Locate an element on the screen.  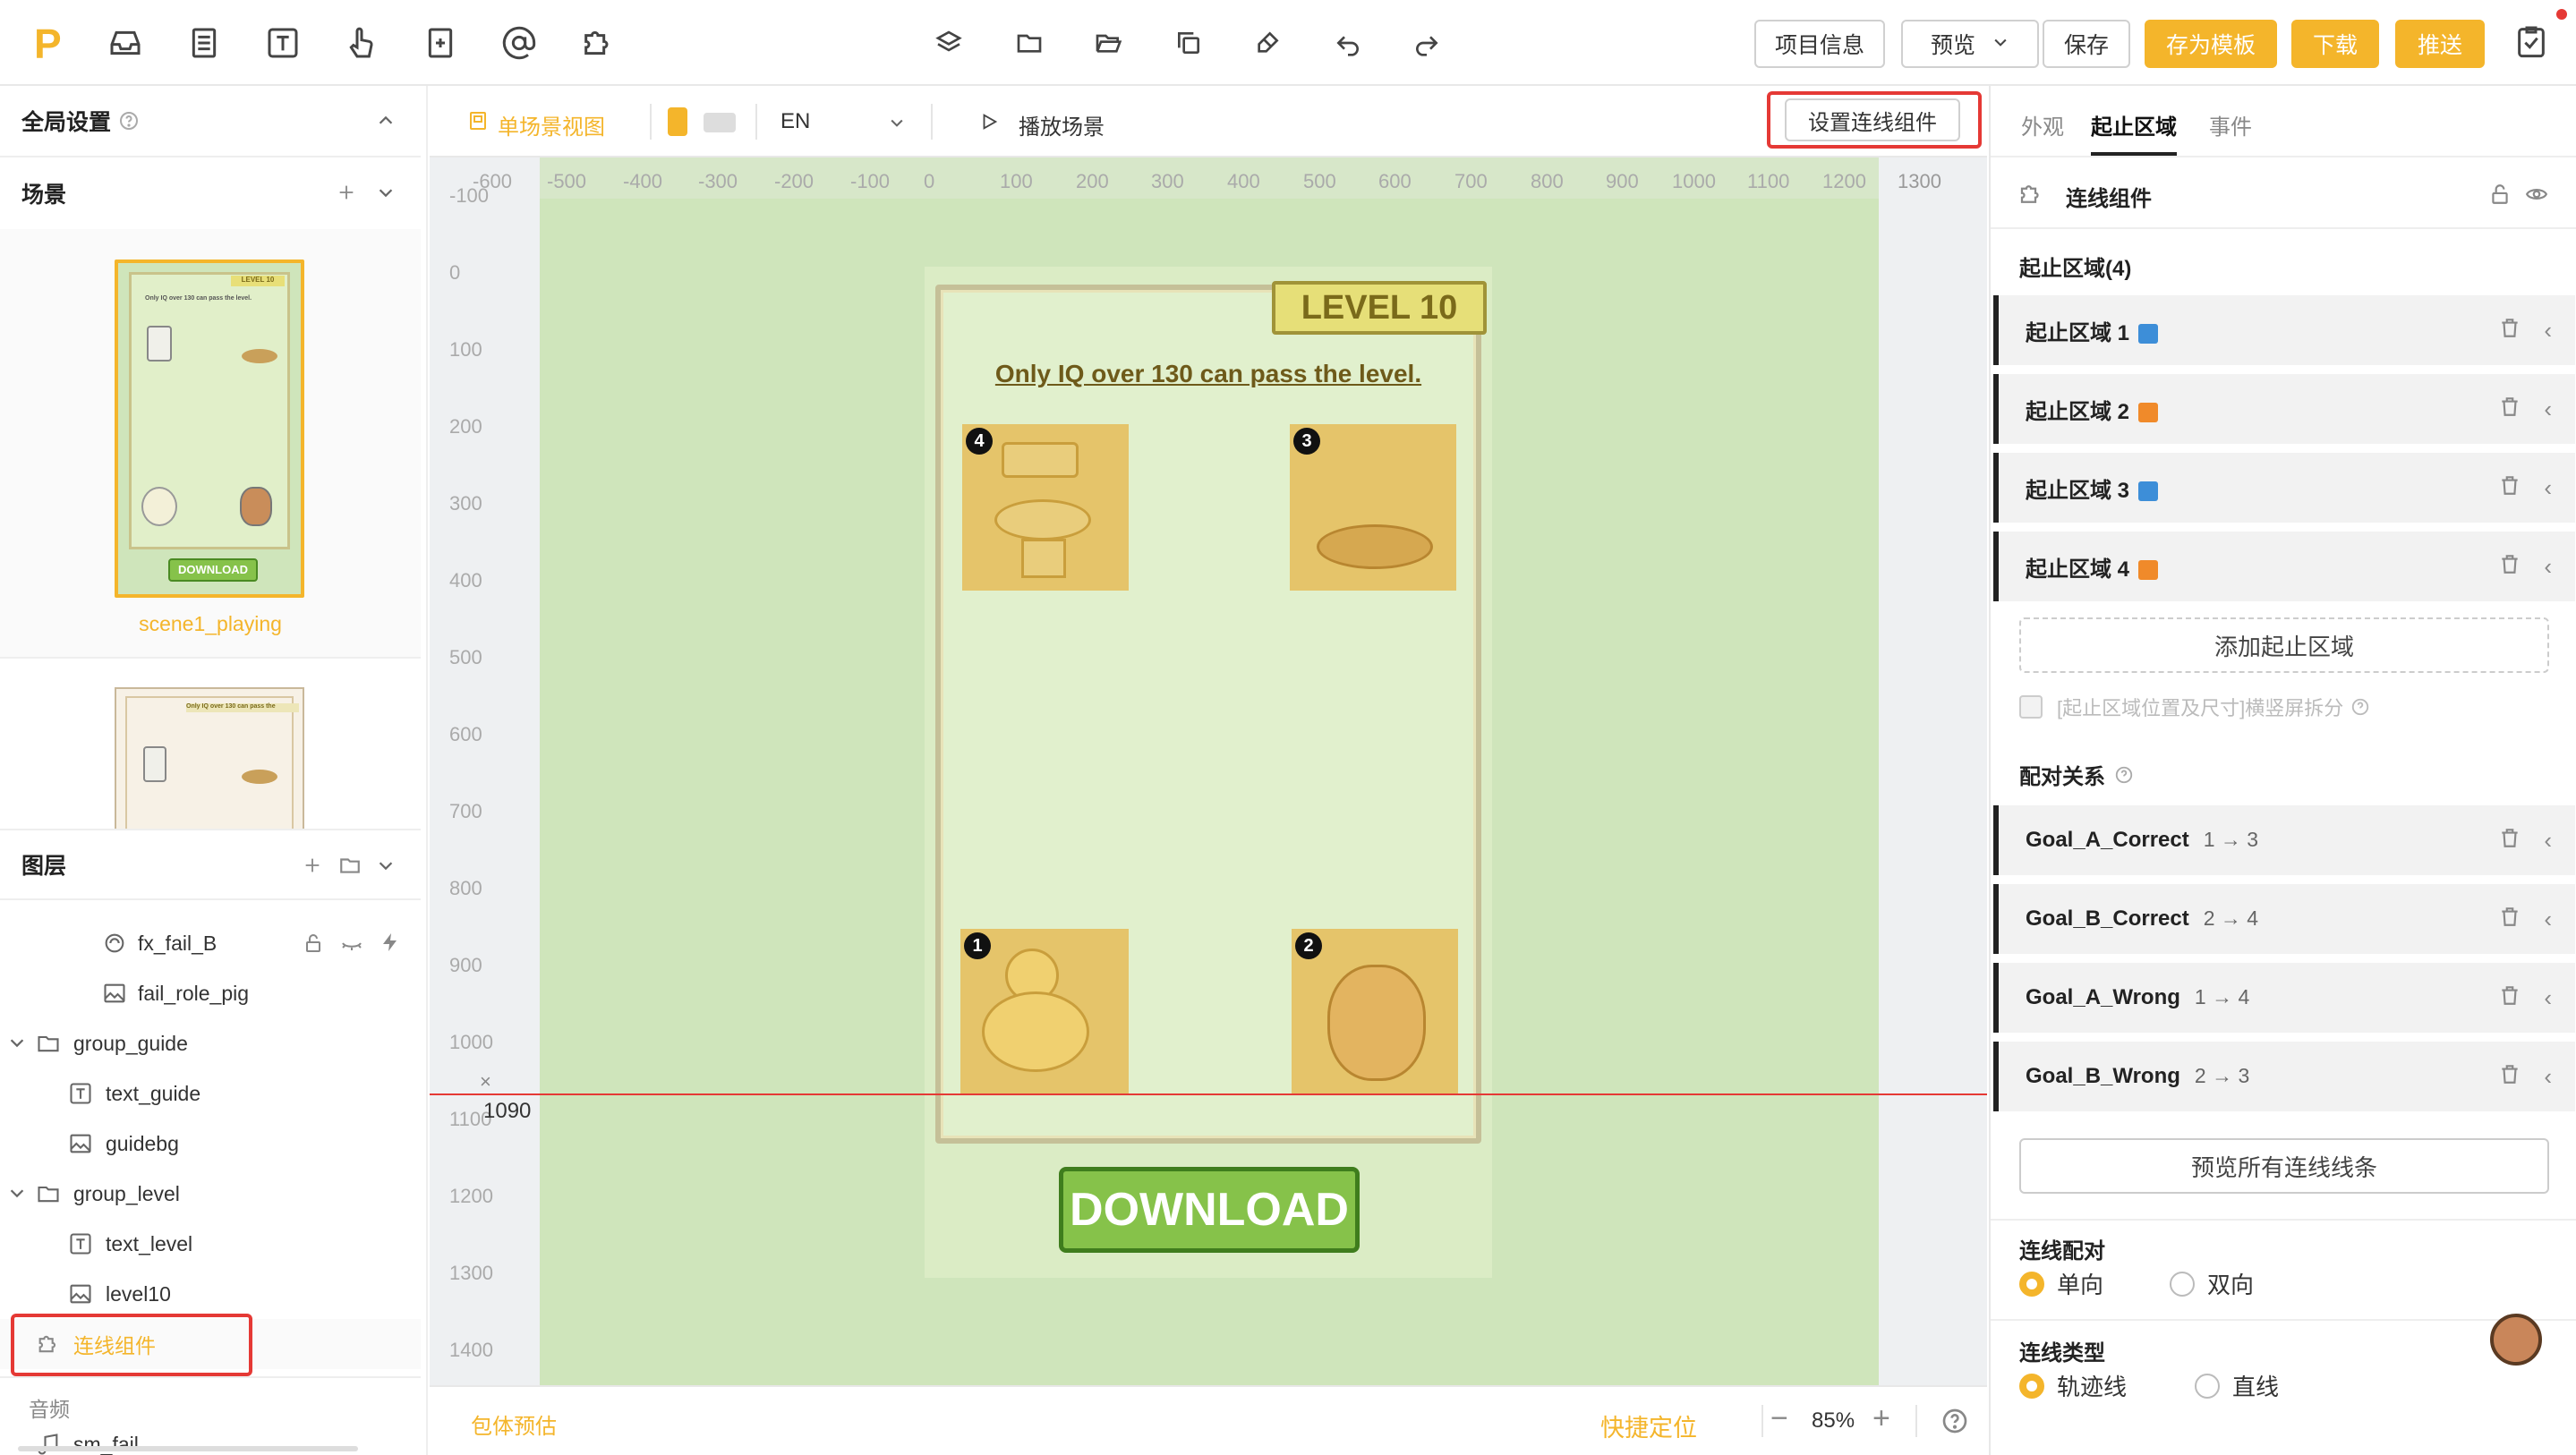
tab-events: 事件 is located at coordinates (2230, 124).